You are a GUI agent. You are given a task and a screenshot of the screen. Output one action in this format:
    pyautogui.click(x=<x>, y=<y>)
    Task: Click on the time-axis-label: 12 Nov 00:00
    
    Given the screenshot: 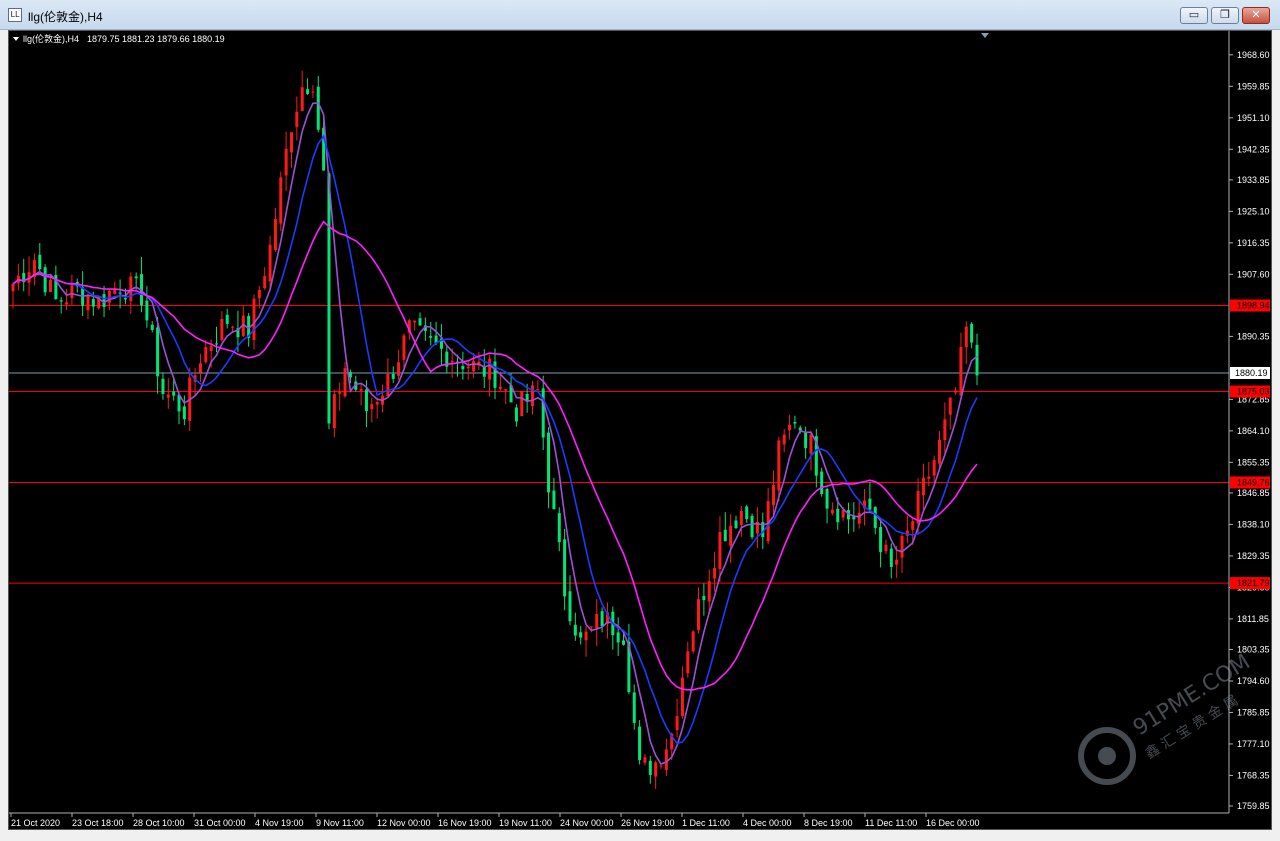 What is the action you would take?
    pyautogui.click(x=404, y=823)
    